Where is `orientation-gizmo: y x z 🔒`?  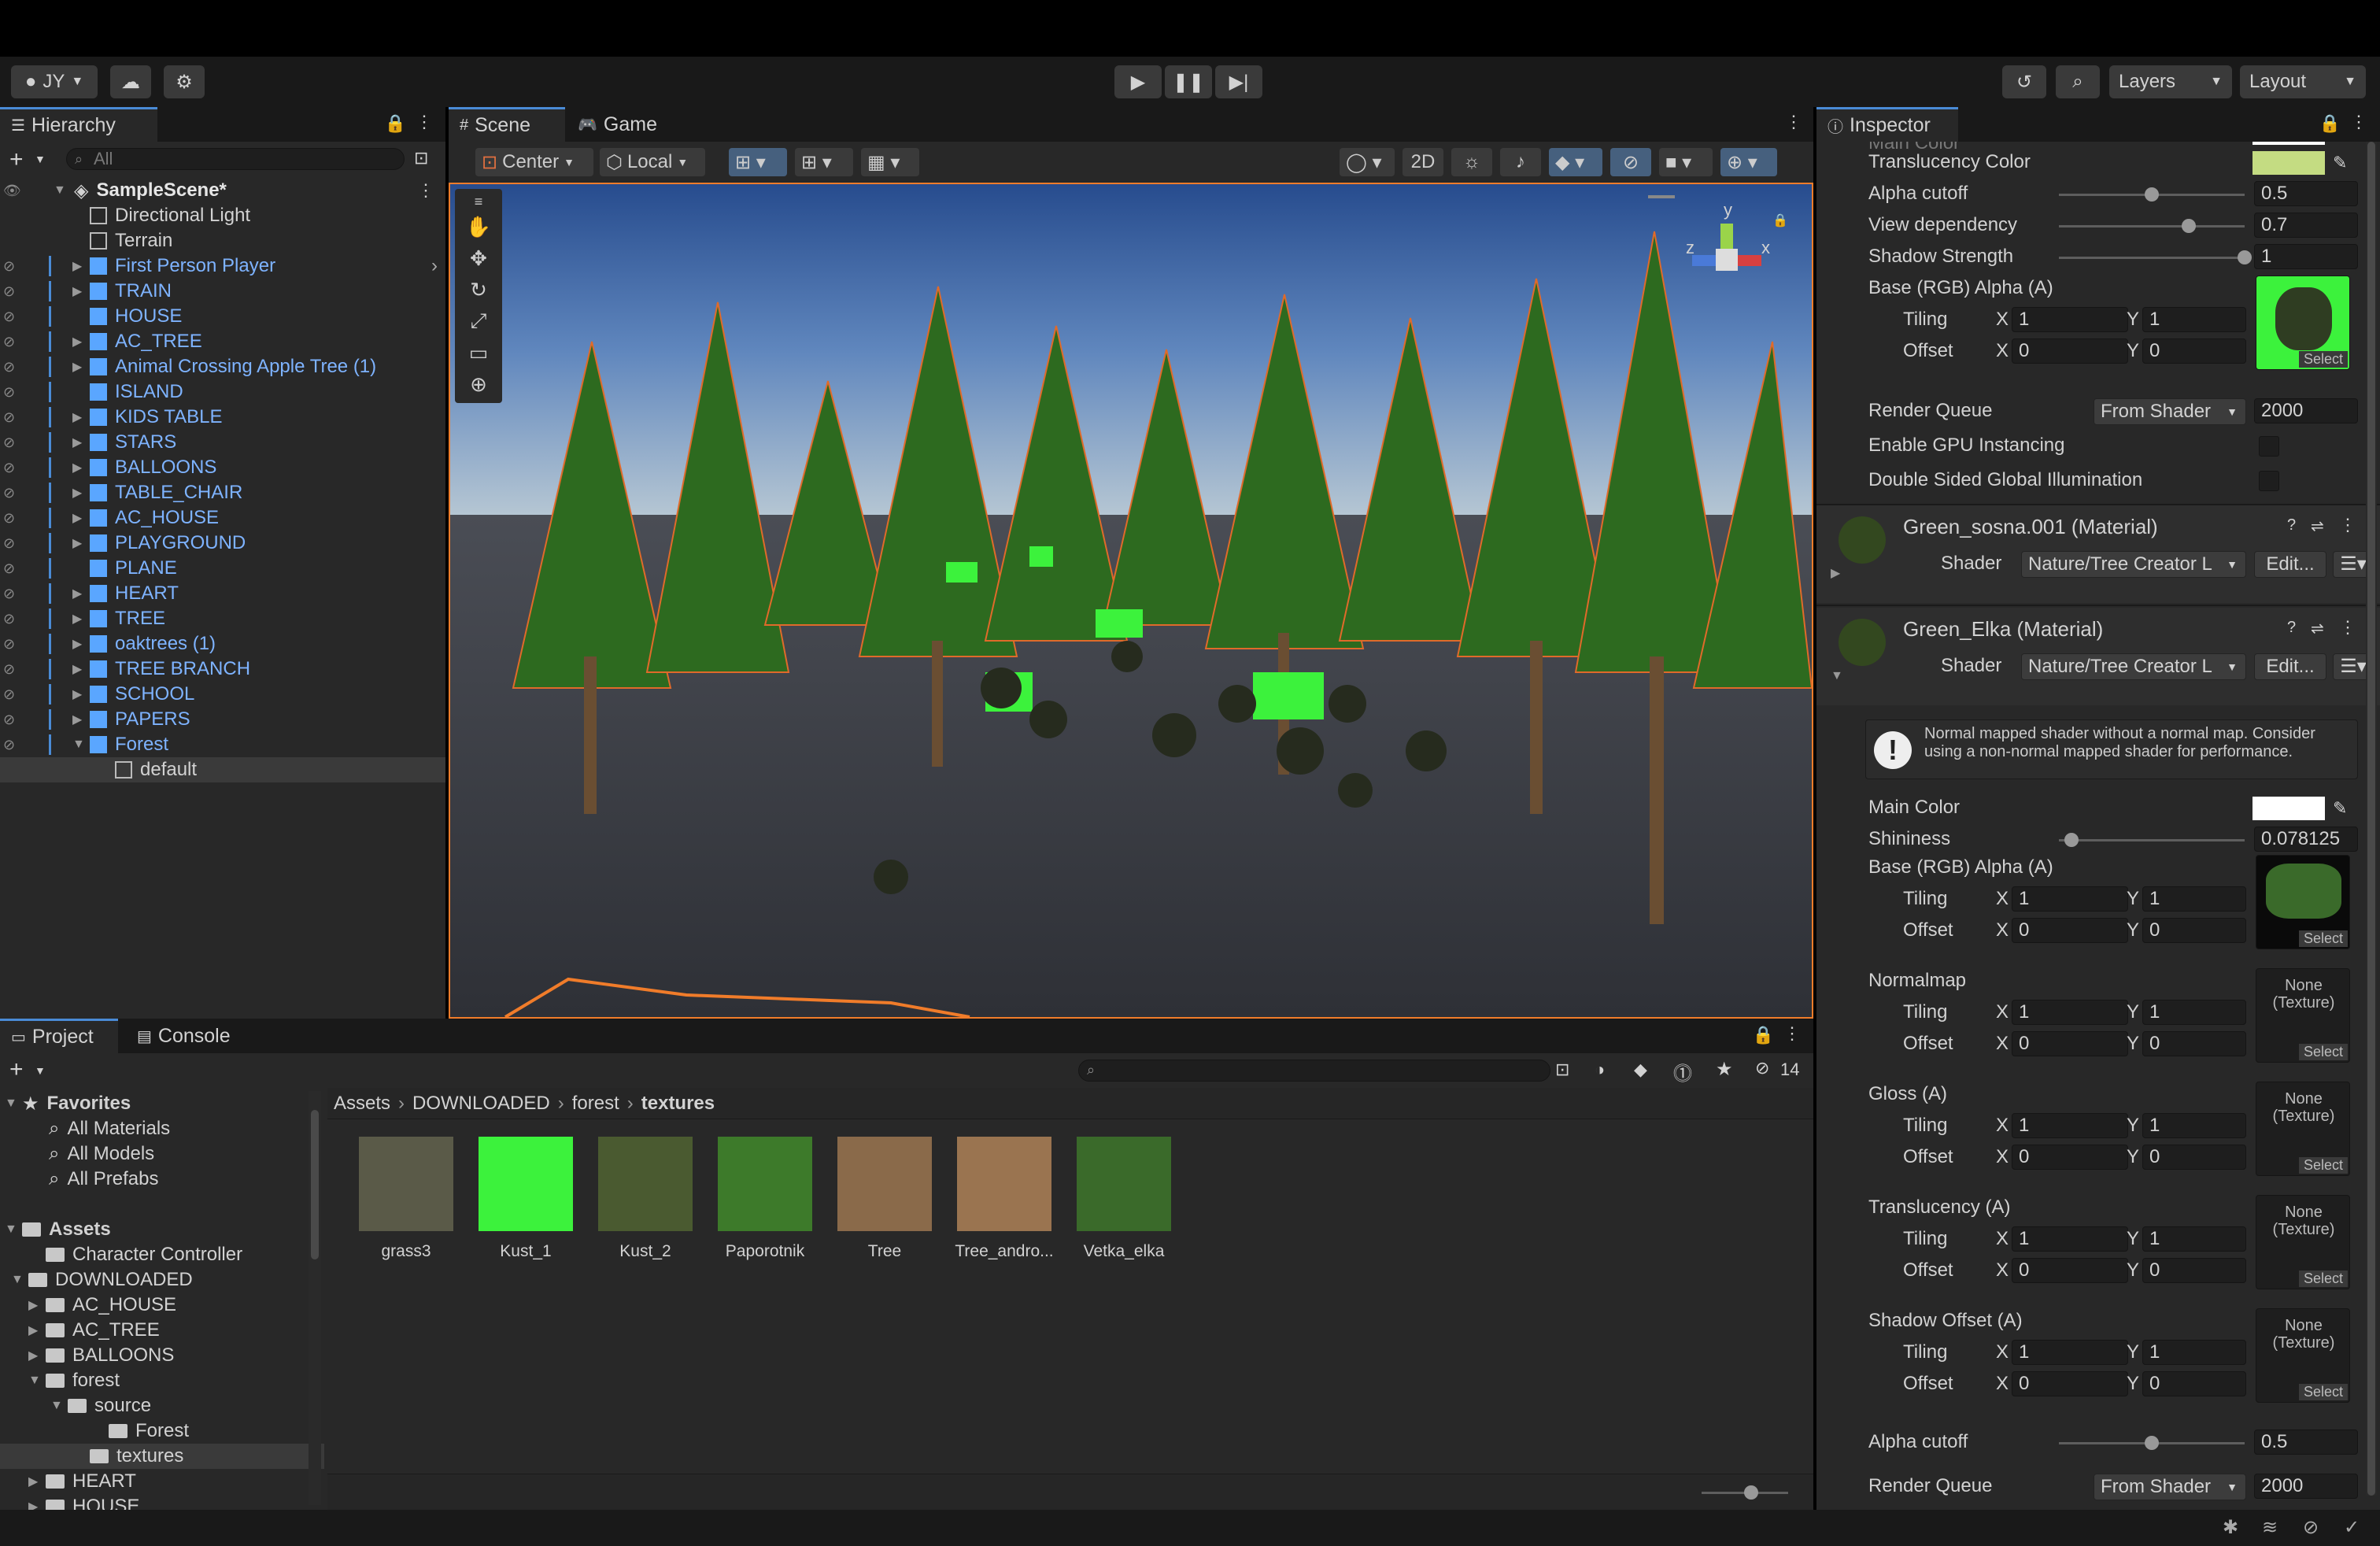 orientation-gizmo: y x z 🔒 is located at coordinates (1733, 251).